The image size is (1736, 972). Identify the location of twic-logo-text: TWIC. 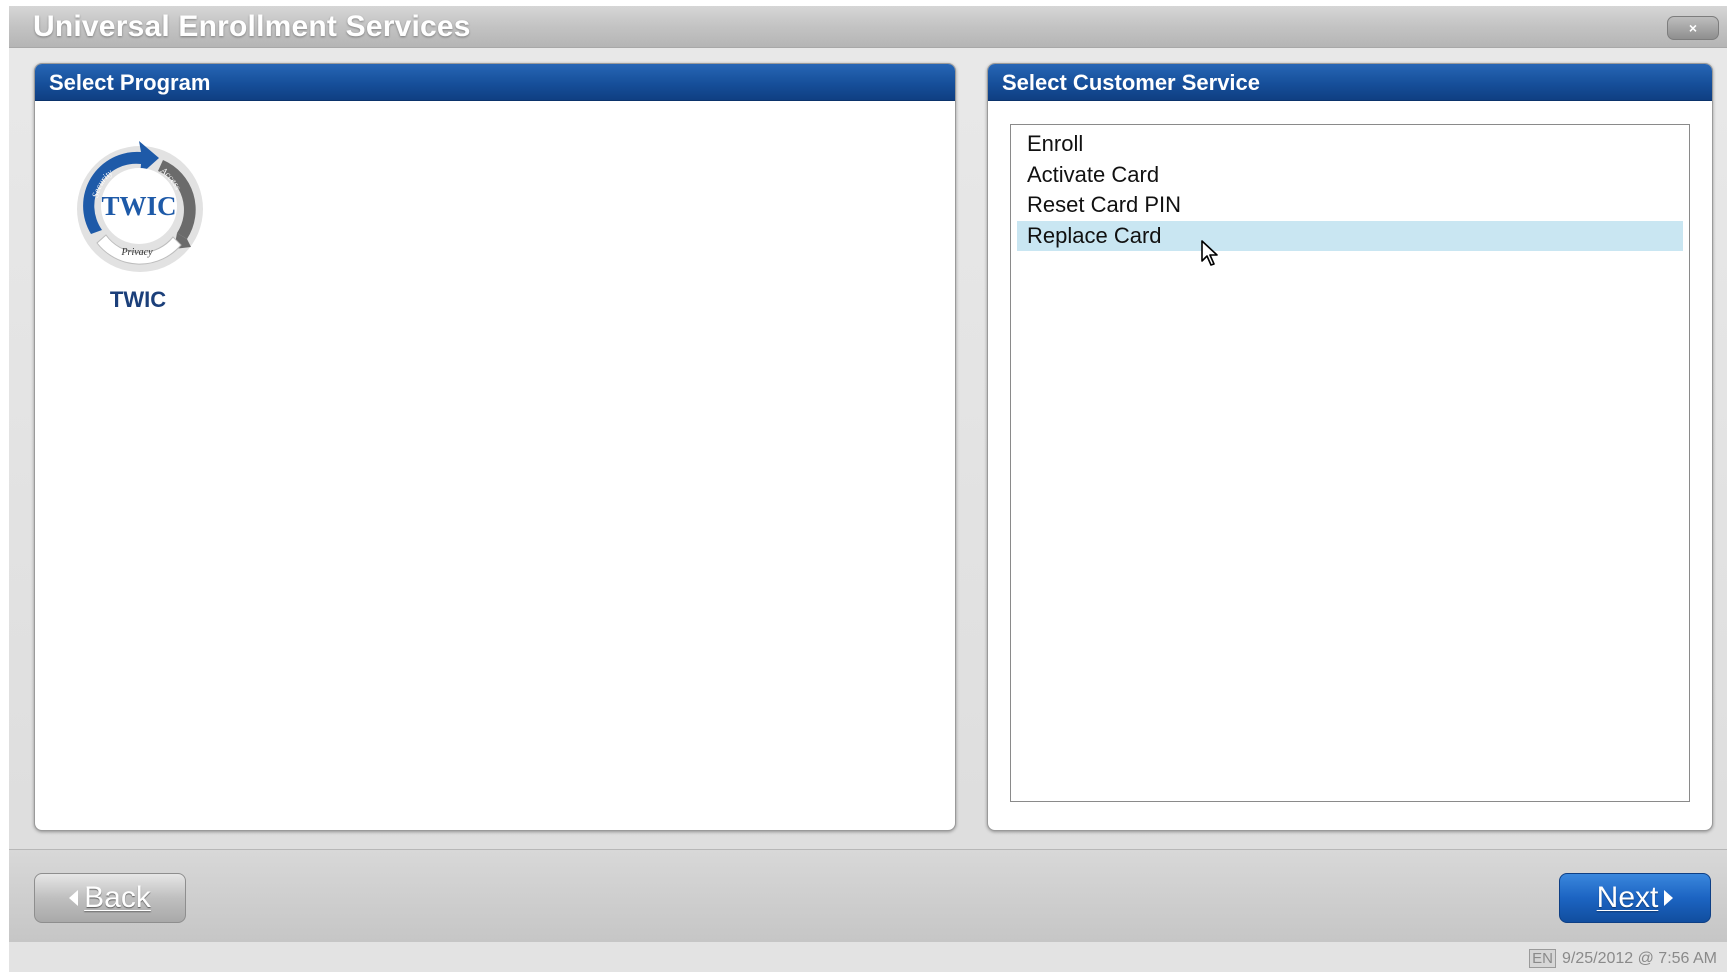
(138, 206).